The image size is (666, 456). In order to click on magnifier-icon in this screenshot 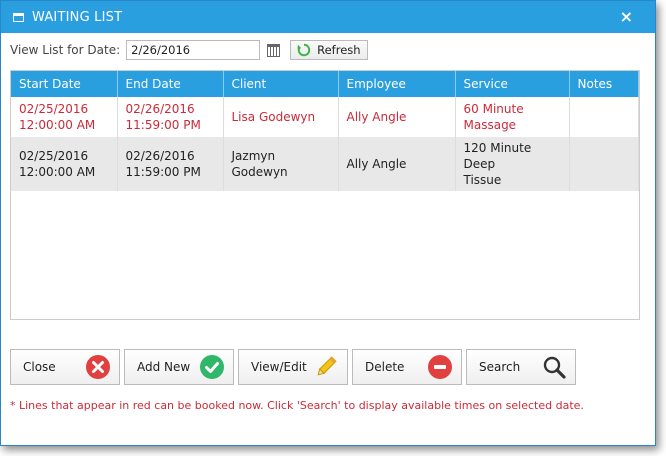, I will do `click(554, 367)`.